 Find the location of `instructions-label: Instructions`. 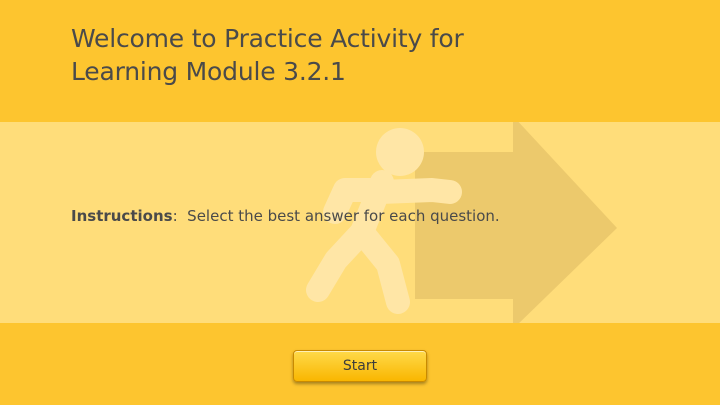

instructions-label: Instructions is located at coordinates (122, 216).